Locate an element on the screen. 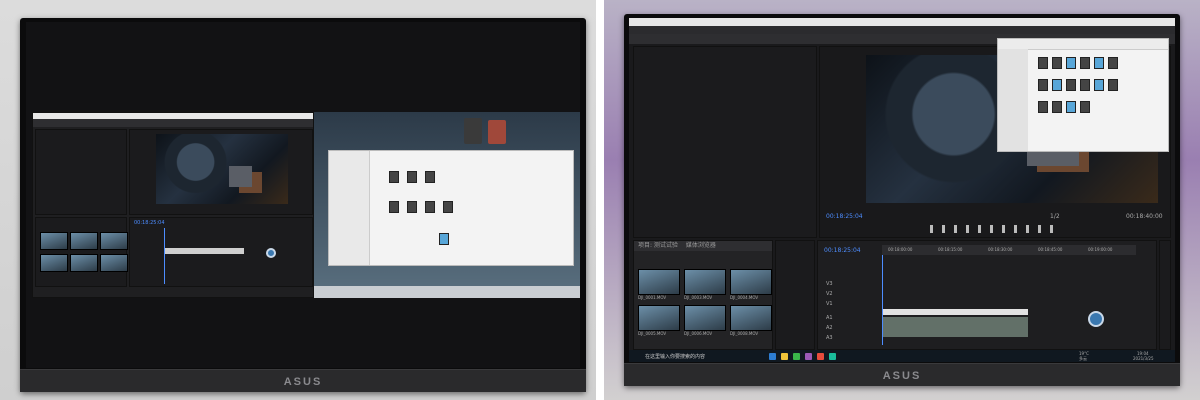  track-label: A1 is located at coordinates (829, 318).